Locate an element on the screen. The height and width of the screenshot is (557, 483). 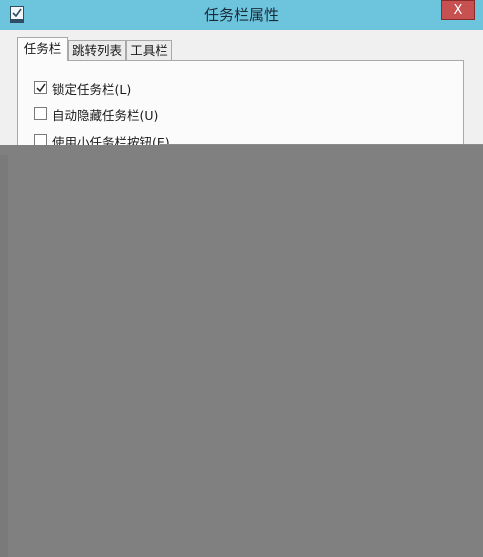
close-button: X is located at coordinates (458, 10).